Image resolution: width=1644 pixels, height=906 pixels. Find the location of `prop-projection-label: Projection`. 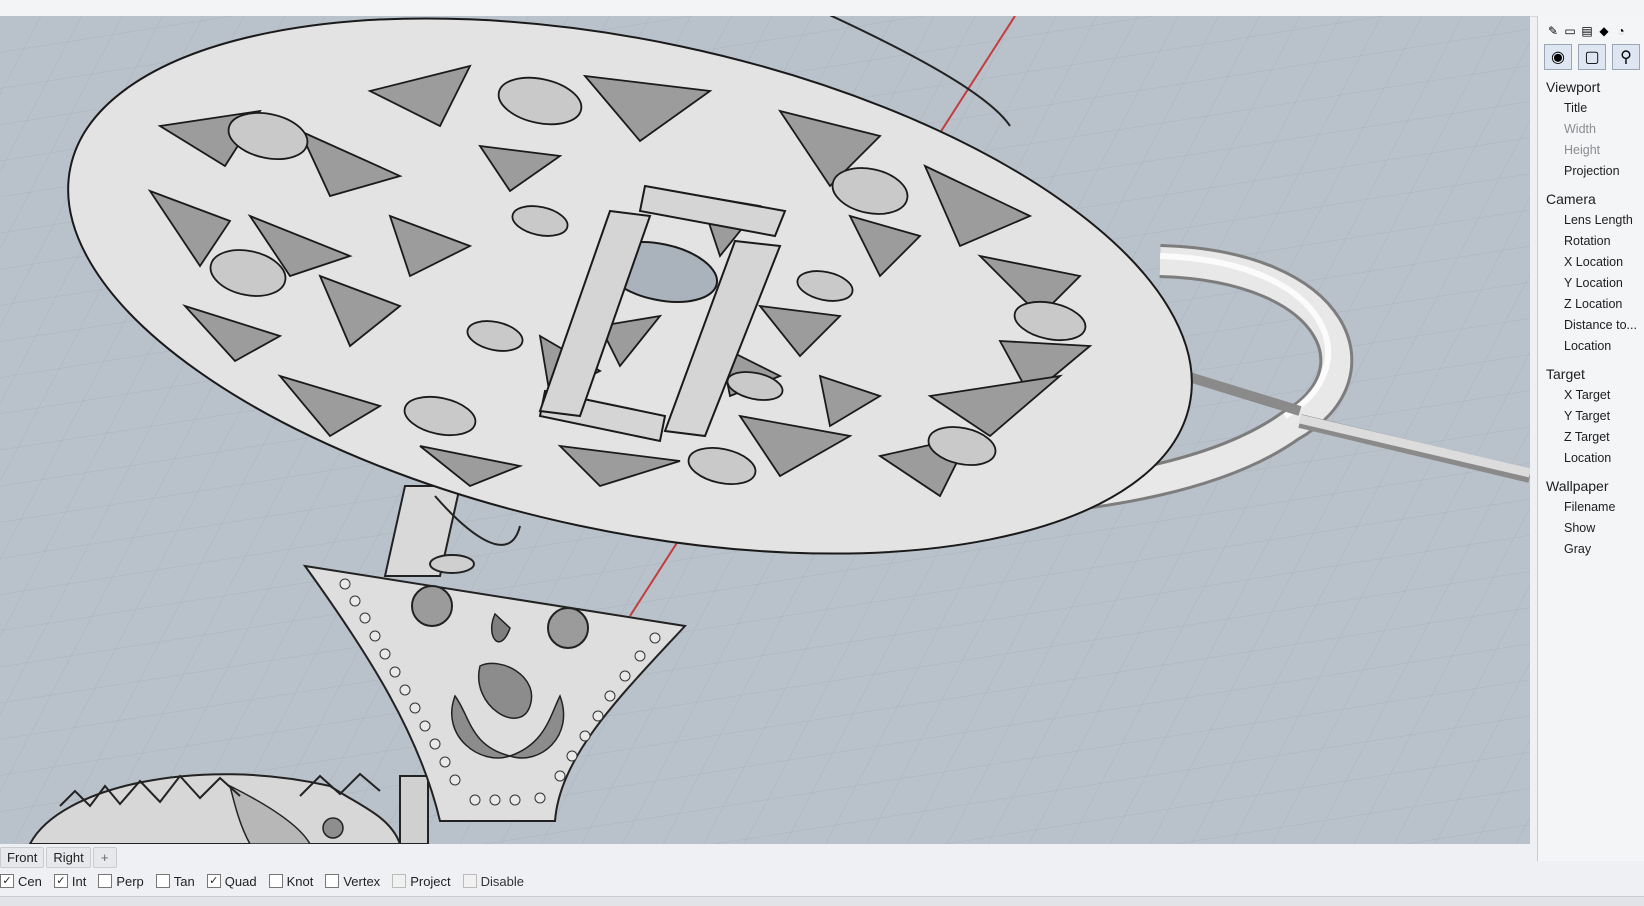

prop-projection-label: Projection is located at coordinates (1592, 171).